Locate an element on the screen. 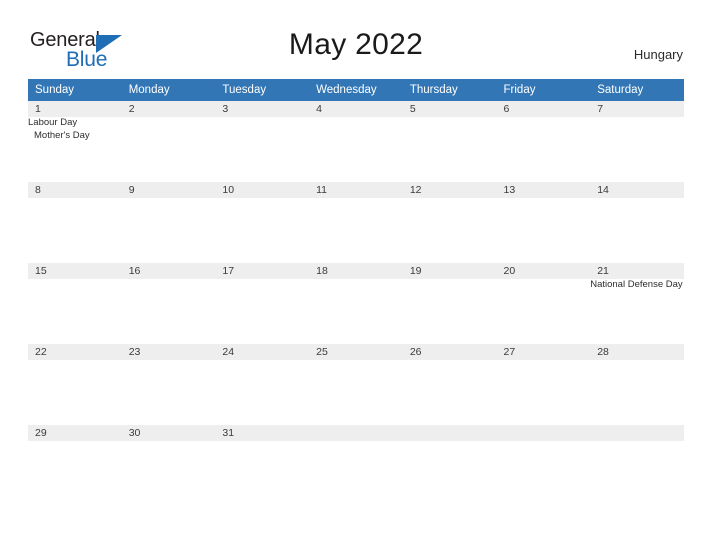 Image resolution: width=712 pixels, height=550 pixels. day-number: 20 is located at coordinates (509, 271).